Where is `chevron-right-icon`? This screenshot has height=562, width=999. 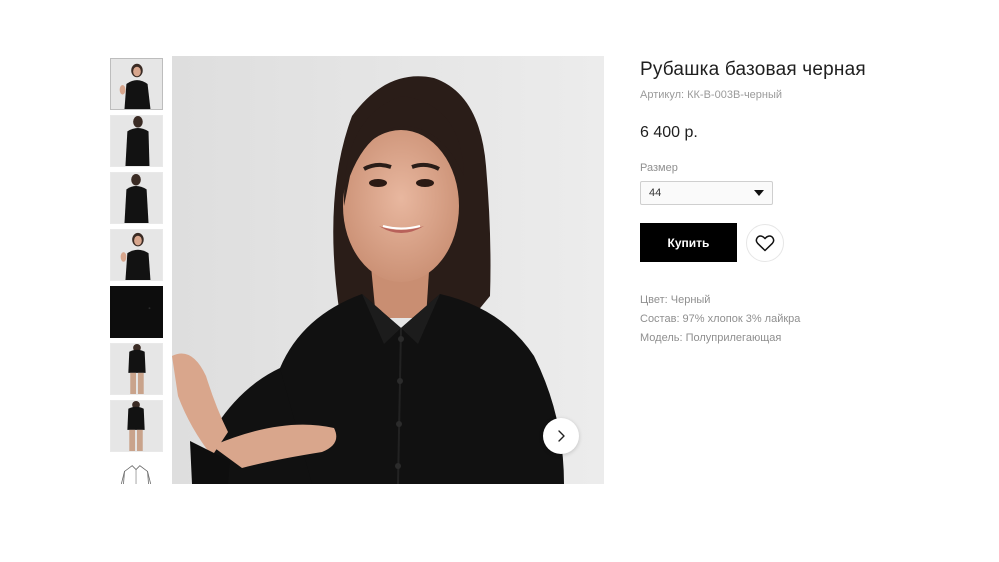
chevron-right-icon is located at coordinates (561, 436).